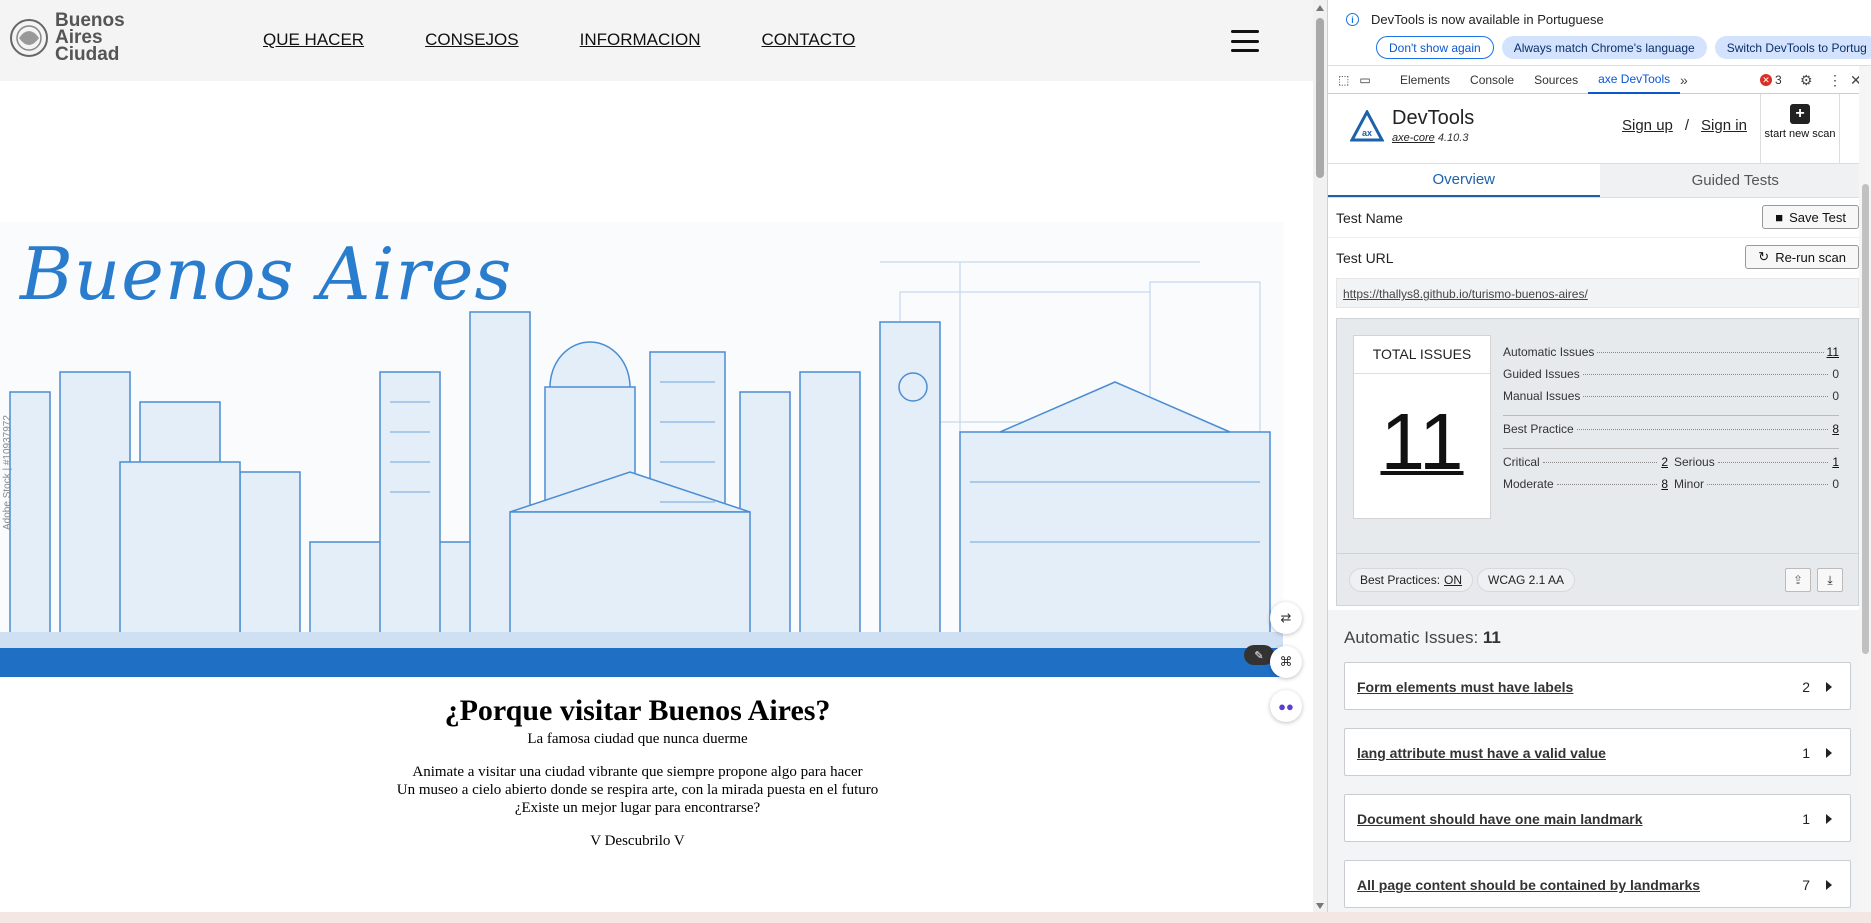 The width and height of the screenshot is (1871, 923). Describe the element at coordinates (1464, 180) in the screenshot. I see `tab-overview: Overview` at that location.